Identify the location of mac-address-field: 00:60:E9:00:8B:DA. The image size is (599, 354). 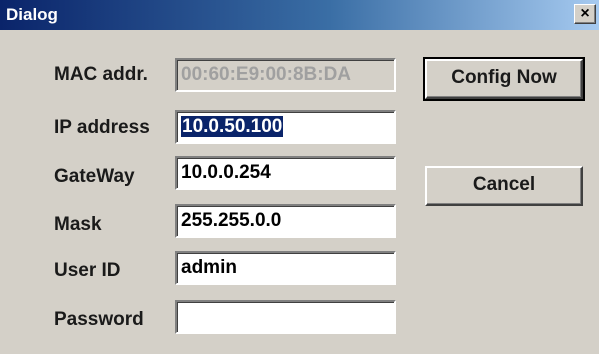
(285, 75).